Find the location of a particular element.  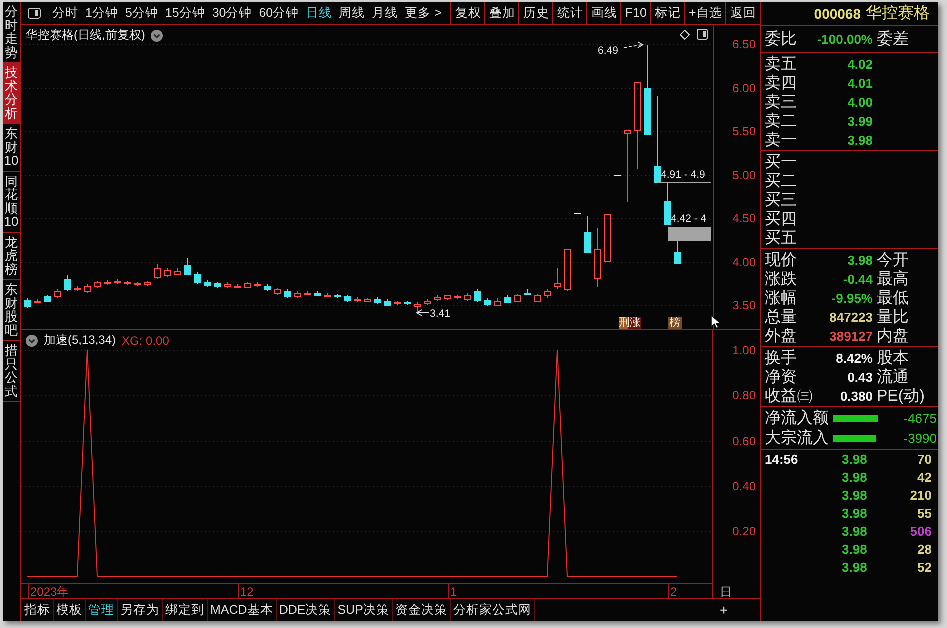

period-tab: 更多 > is located at coordinates (424, 13).